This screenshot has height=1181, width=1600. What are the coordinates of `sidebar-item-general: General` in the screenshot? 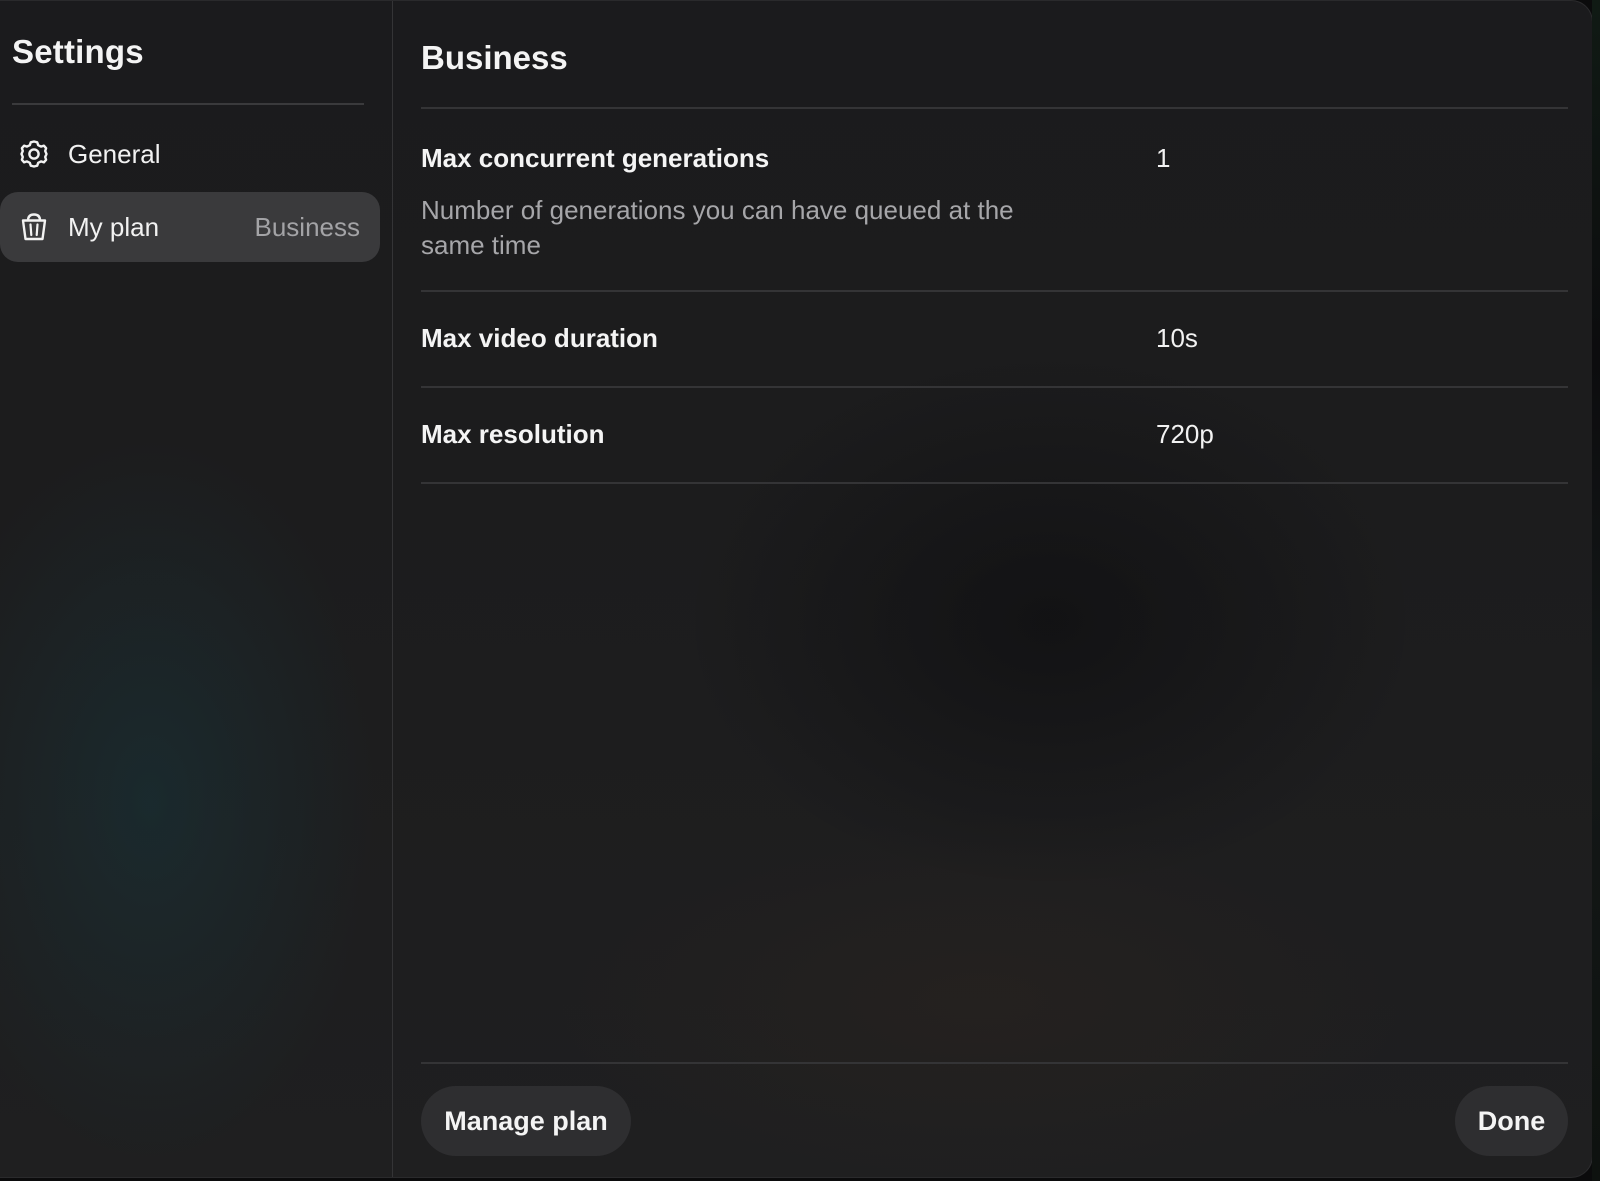 It's located at (190, 154).